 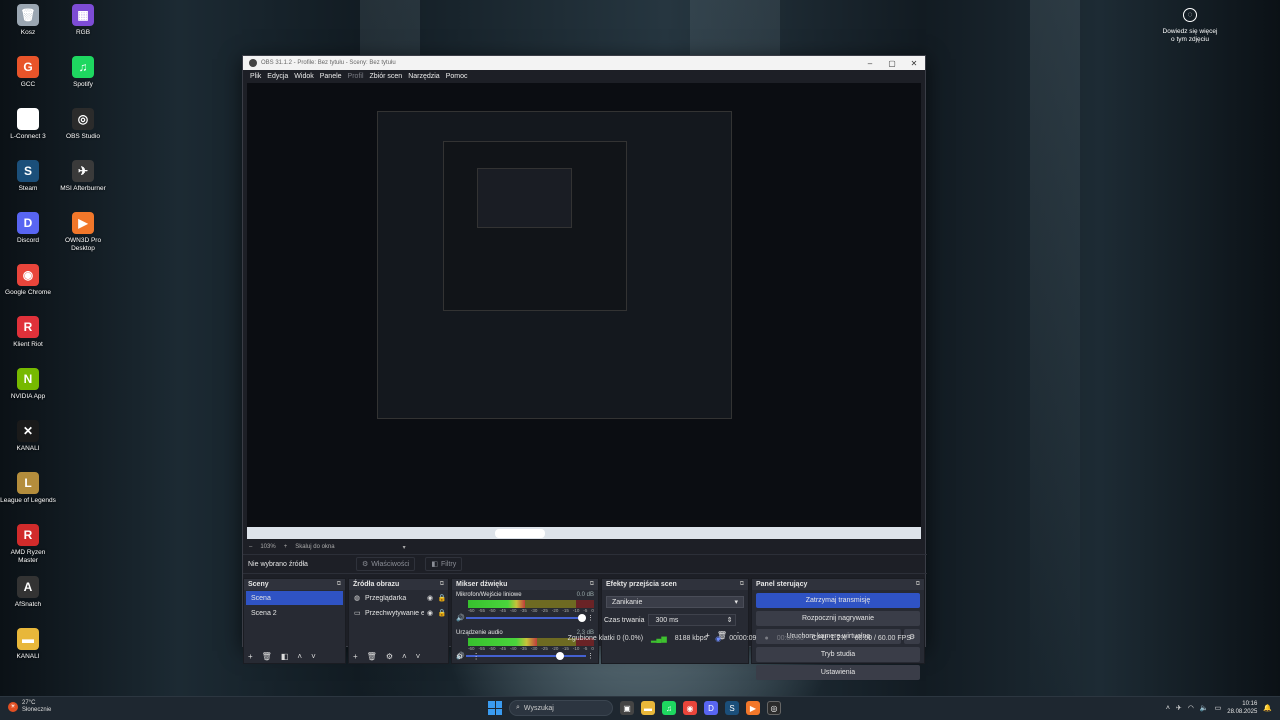 I want to click on source-item: ◍ Przeglądarka ◉ 🔒, so click(x=398, y=598).